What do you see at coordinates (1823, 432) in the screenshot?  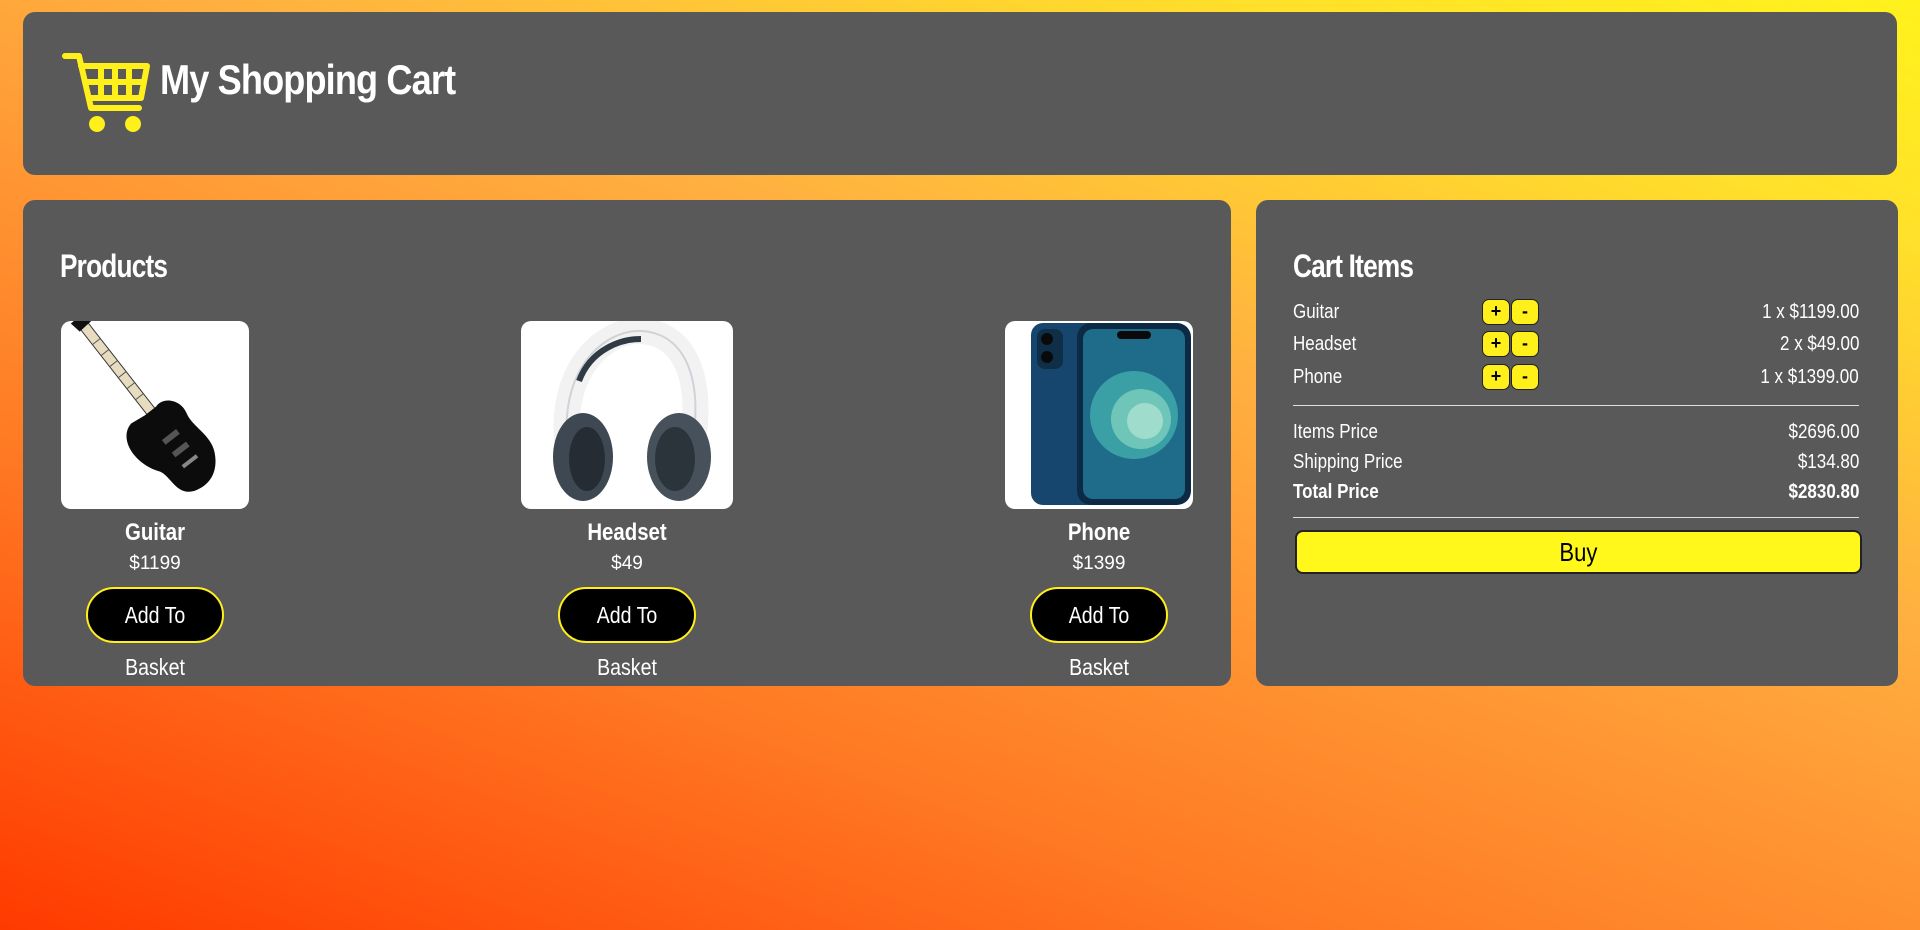 I see `items-price-value: $2696.00` at bounding box center [1823, 432].